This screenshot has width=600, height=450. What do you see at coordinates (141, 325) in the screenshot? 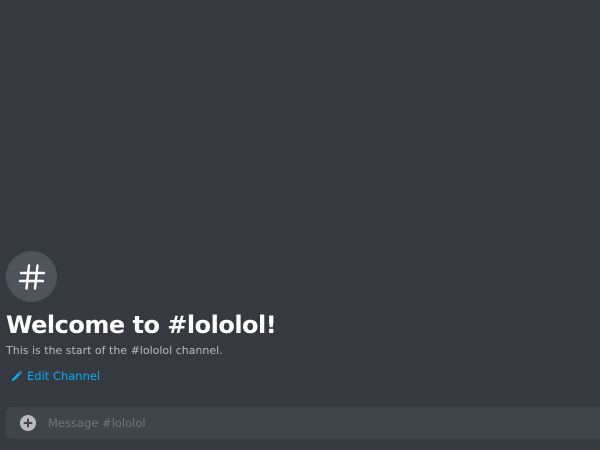
I see `welcome-title: Welcome to #lololol!` at bounding box center [141, 325].